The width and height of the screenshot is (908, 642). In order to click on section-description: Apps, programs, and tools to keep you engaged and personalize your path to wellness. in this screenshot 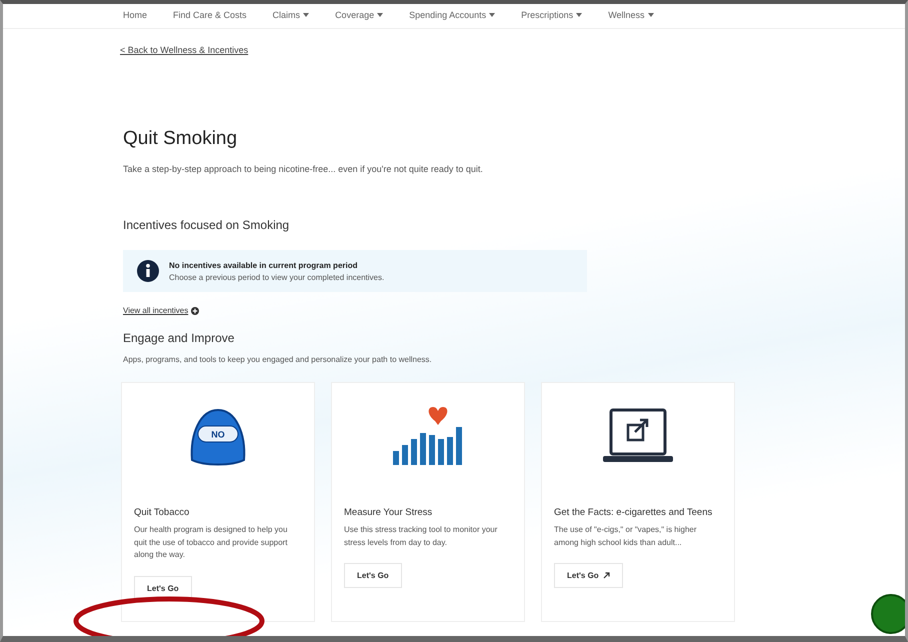, I will do `click(278, 359)`.